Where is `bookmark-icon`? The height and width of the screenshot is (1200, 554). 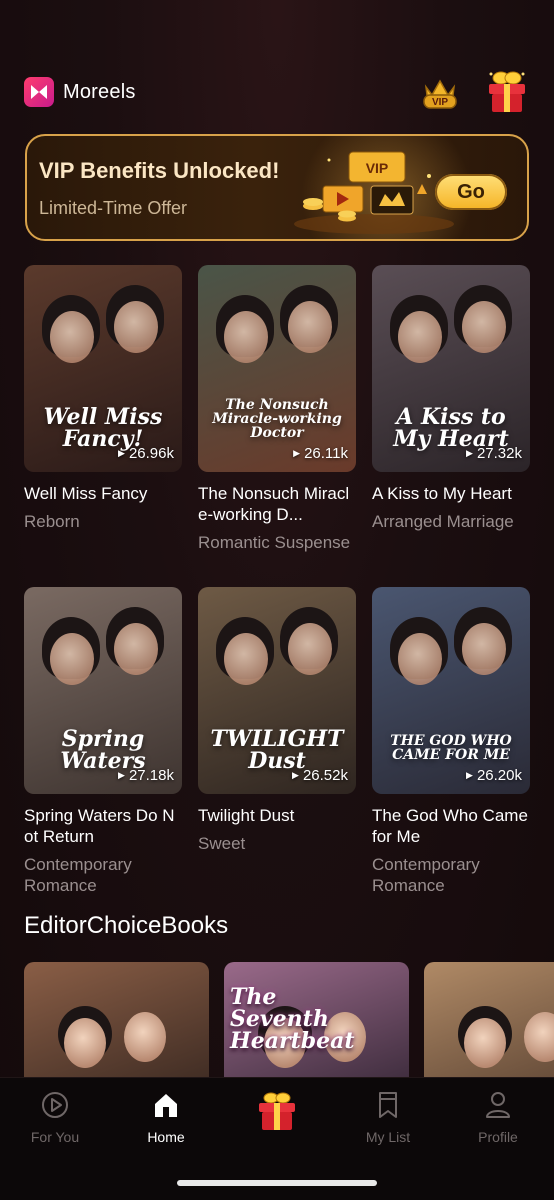 bookmark-icon is located at coordinates (388, 1107).